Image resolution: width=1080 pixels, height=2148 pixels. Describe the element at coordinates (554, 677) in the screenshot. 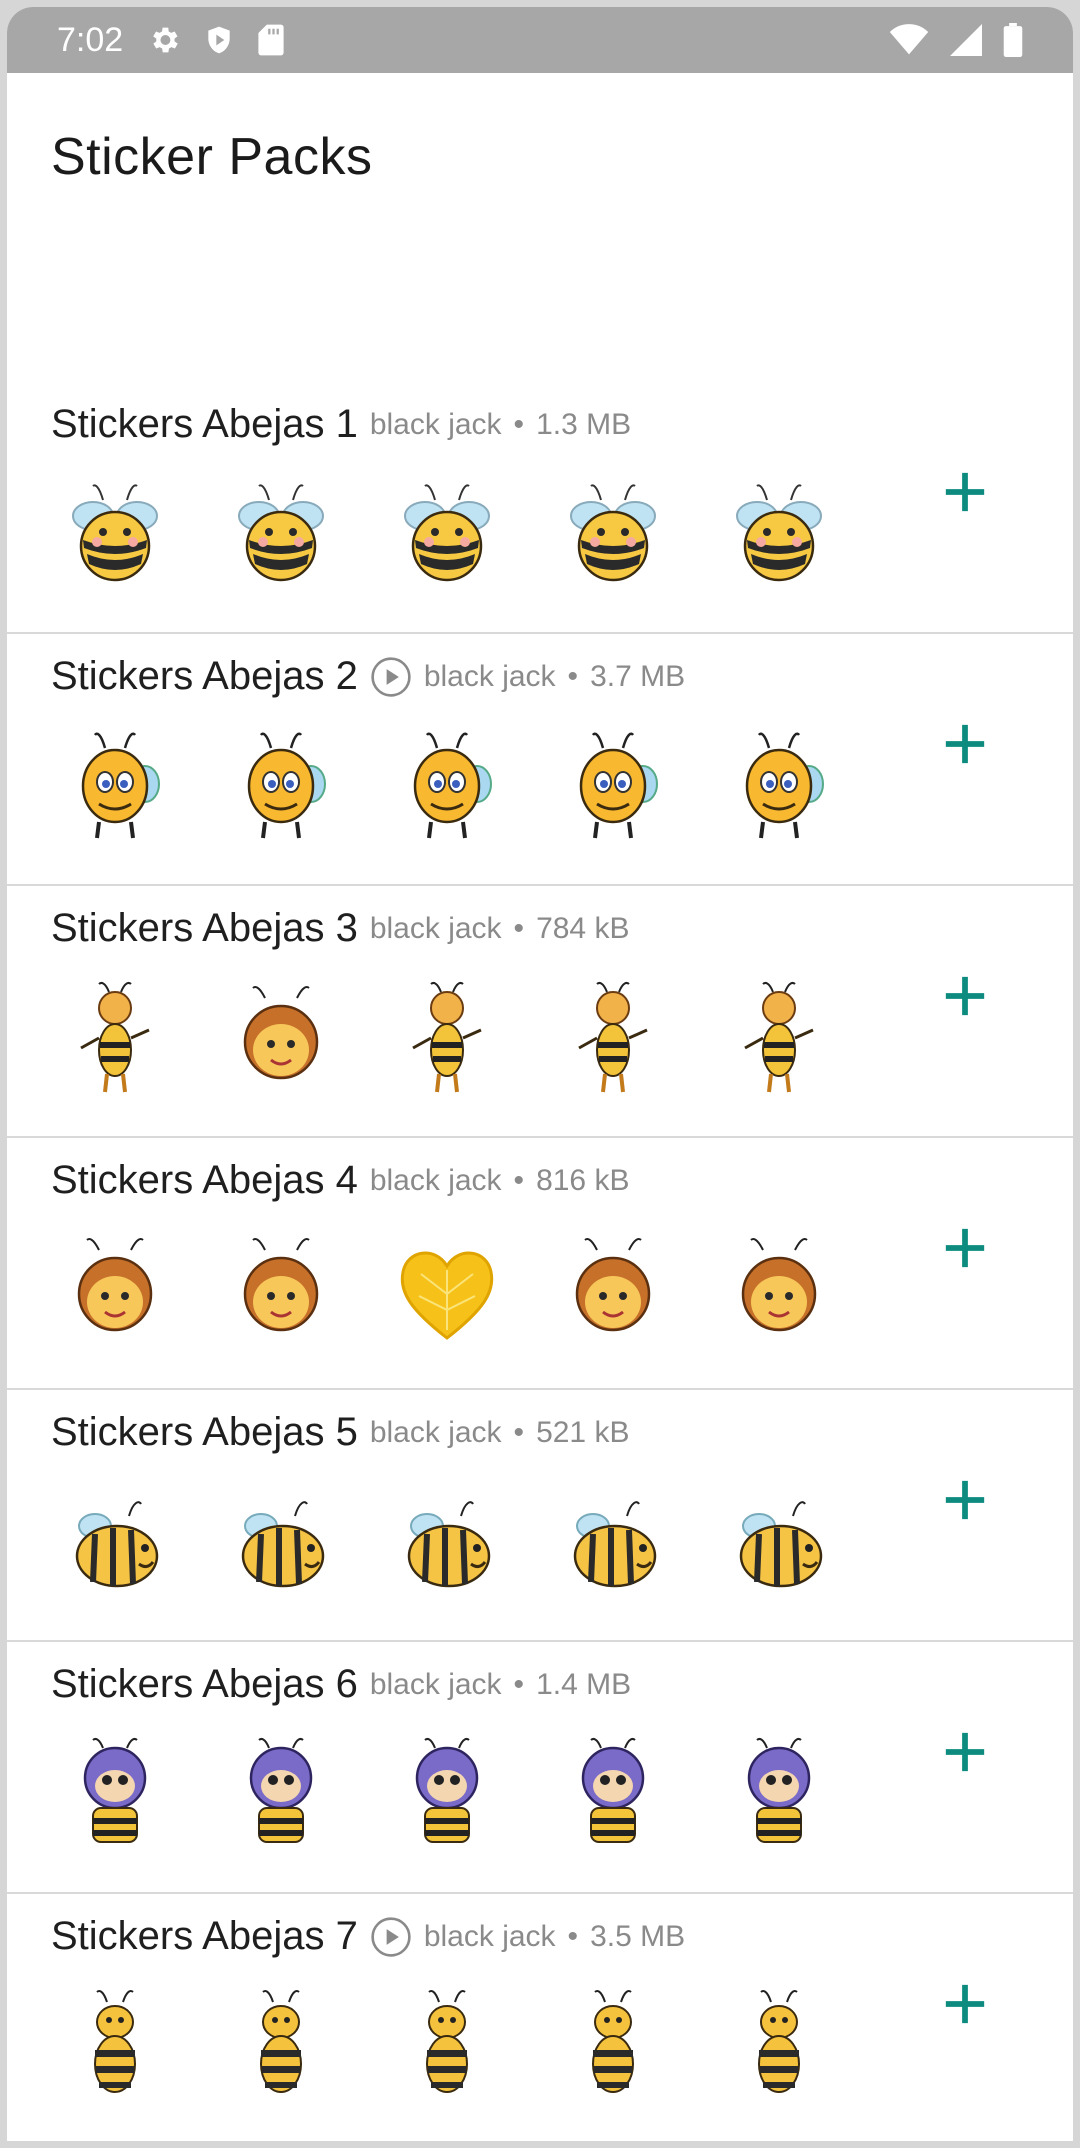

I see `pack-meta: black jack • 3.7 MB` at that location.